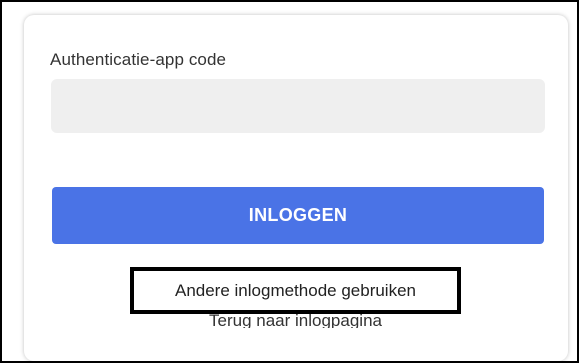 This screenshot has height=363, width=579. I want to click on back-to-login-link: Terug naar inlogpagina, so click(295, 319).